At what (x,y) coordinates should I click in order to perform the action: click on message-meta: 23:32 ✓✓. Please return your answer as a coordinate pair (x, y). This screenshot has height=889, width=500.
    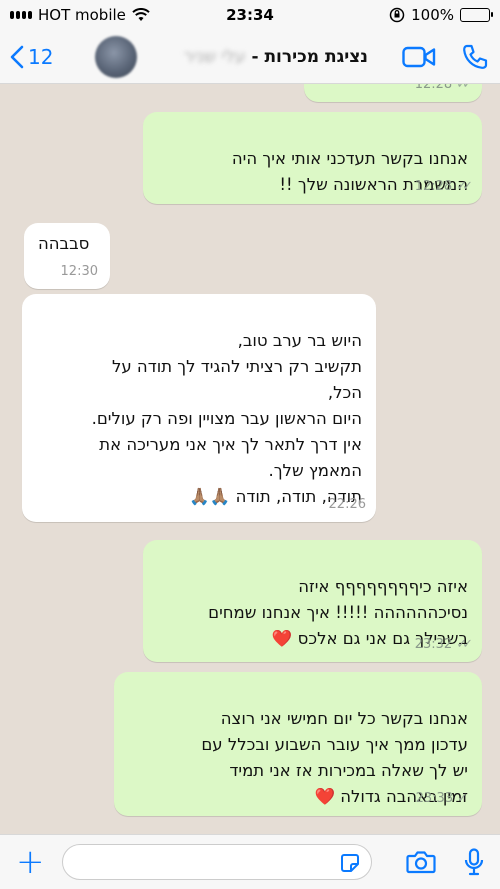
    Looking at the image, I should click on (443, 645).